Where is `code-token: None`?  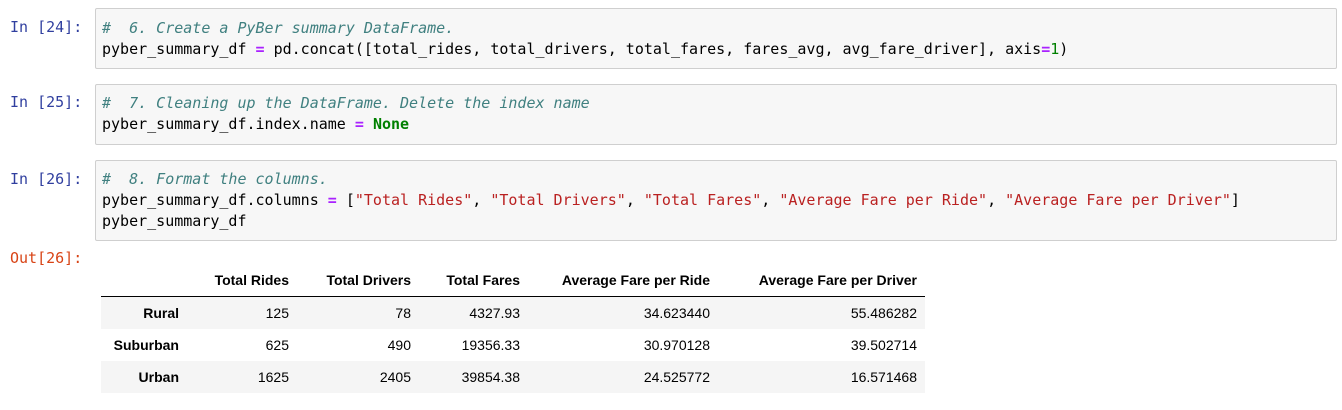 code-token: None is located at coordinates (391, 124).